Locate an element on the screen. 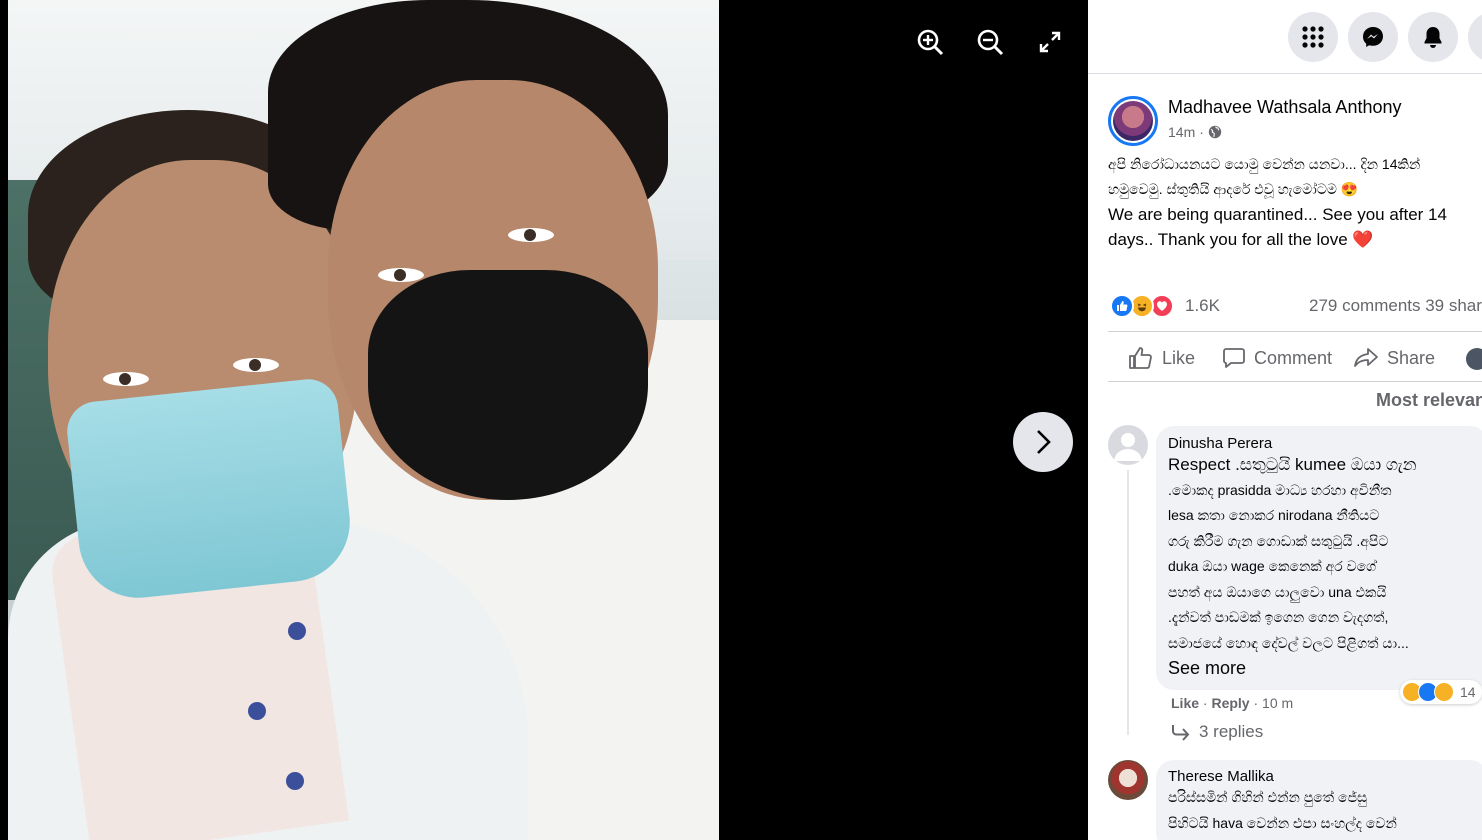 Image resolution: width=1482 pixels, height=840 pixels. comment-icon is located at coordinates (1234, 358).